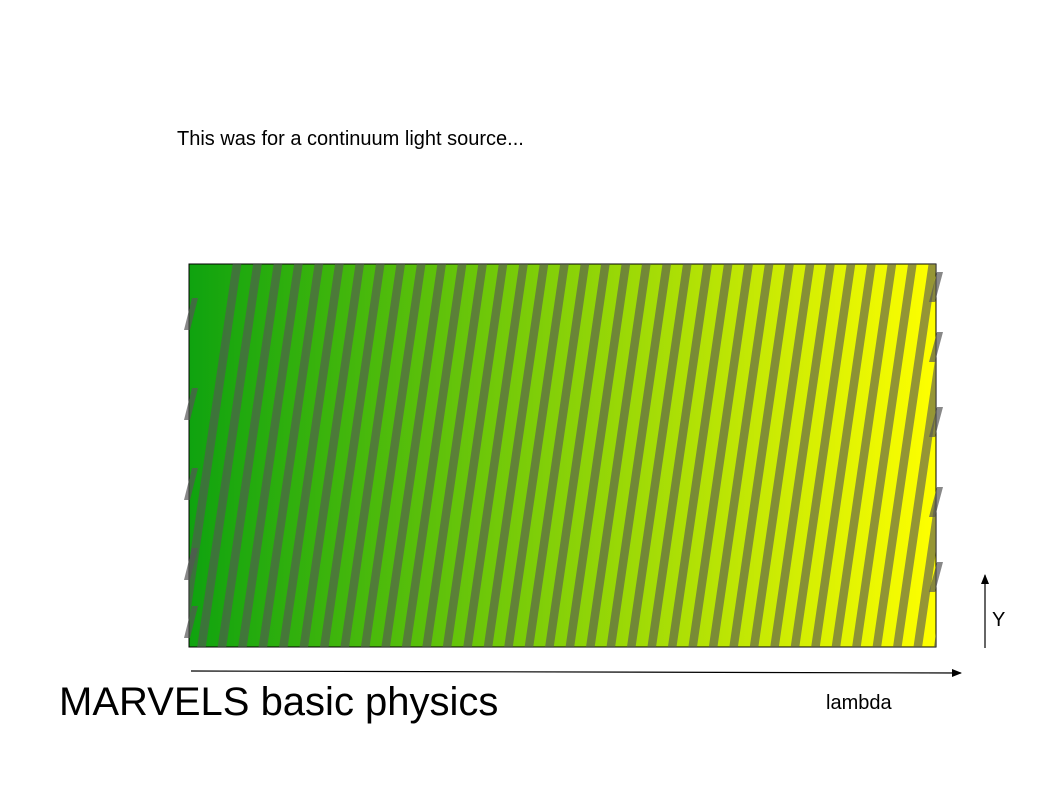 This screenshot has width=1058, height=793. I want to click on y-axis-label: Y, so click(999, 620).